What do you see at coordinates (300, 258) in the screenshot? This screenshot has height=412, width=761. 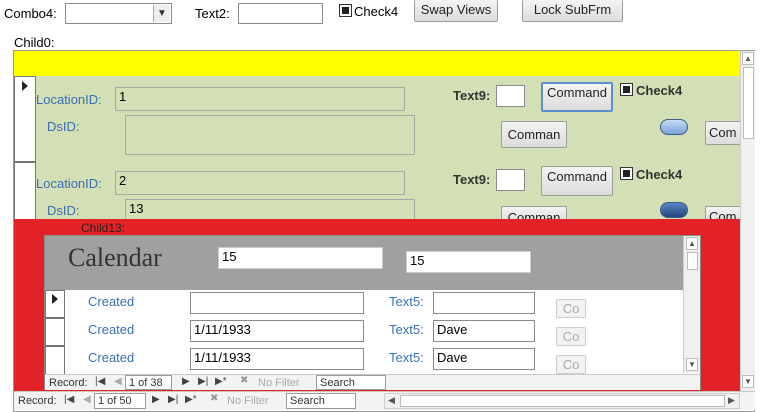 I see `header-field-1: 15` at bounding box center [300, 258].